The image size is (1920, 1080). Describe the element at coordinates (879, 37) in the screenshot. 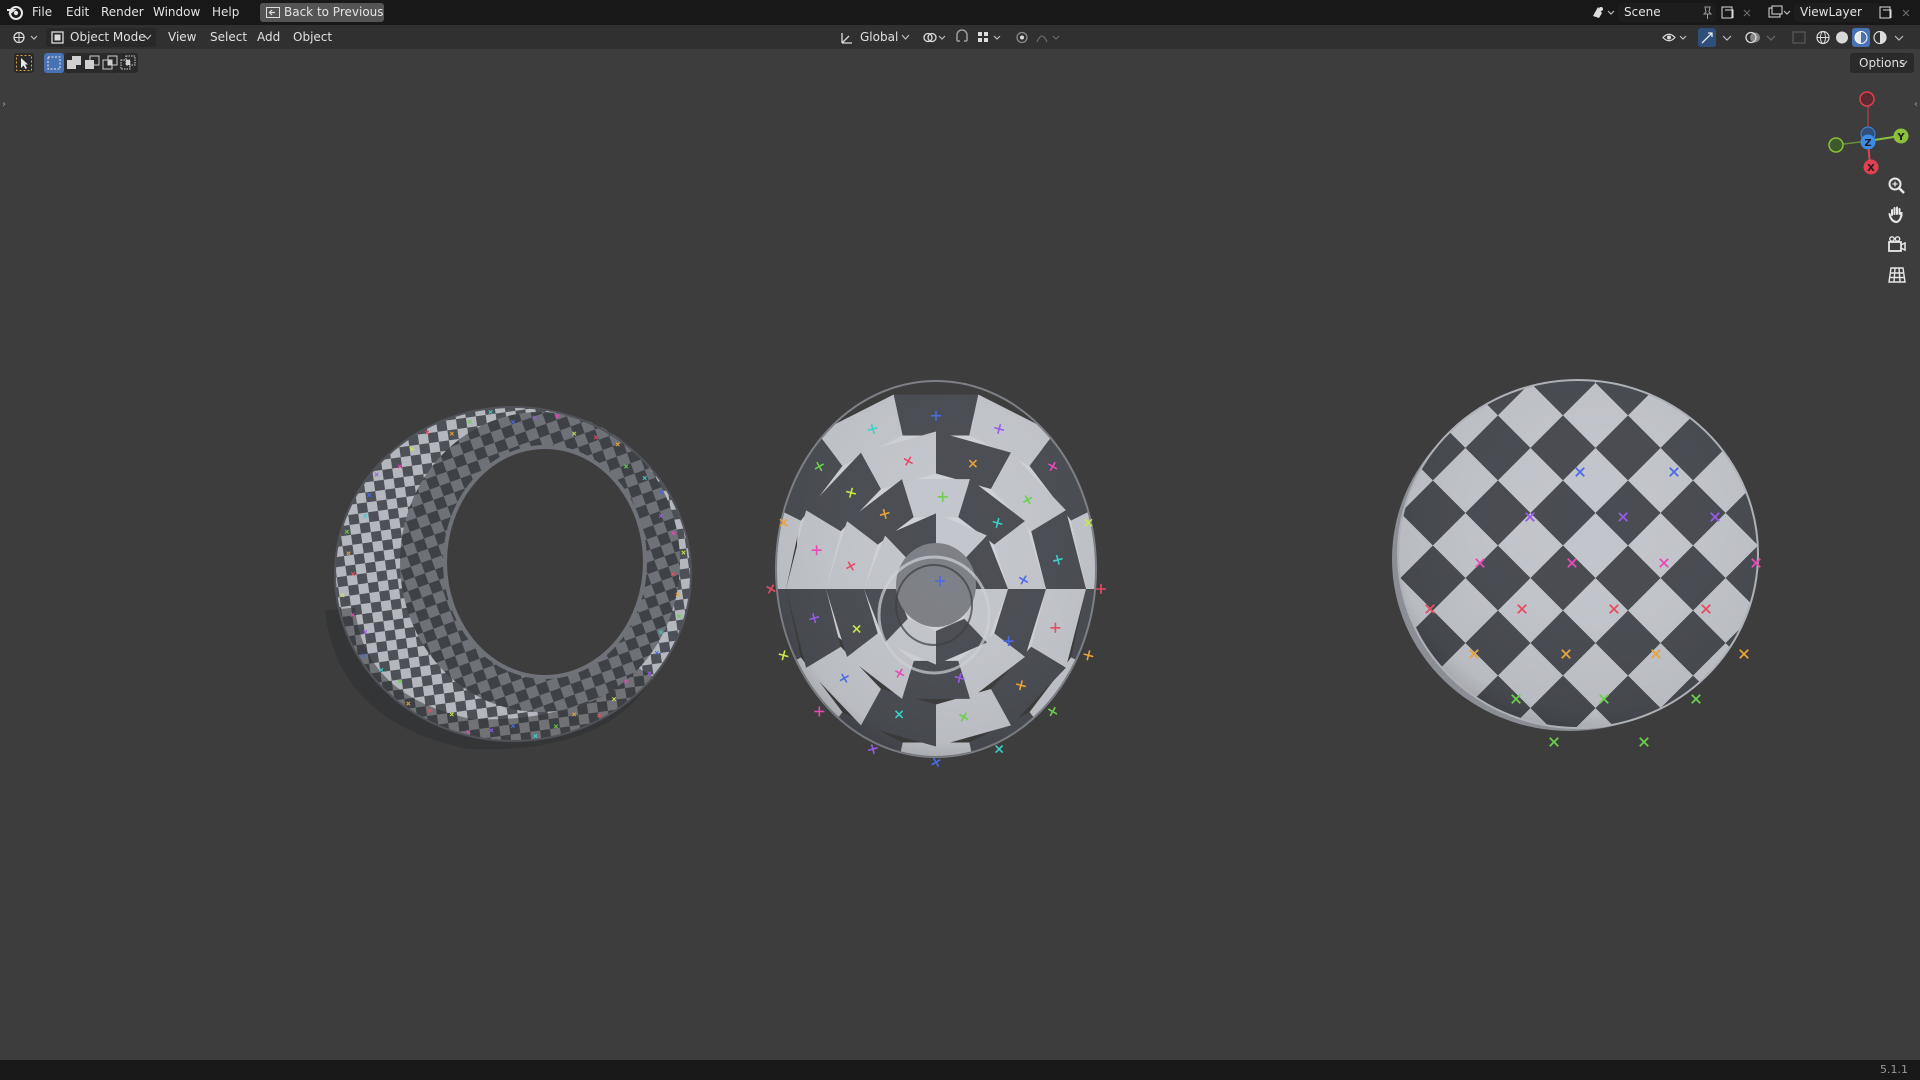

I see `orientation-label: Global` at that location.